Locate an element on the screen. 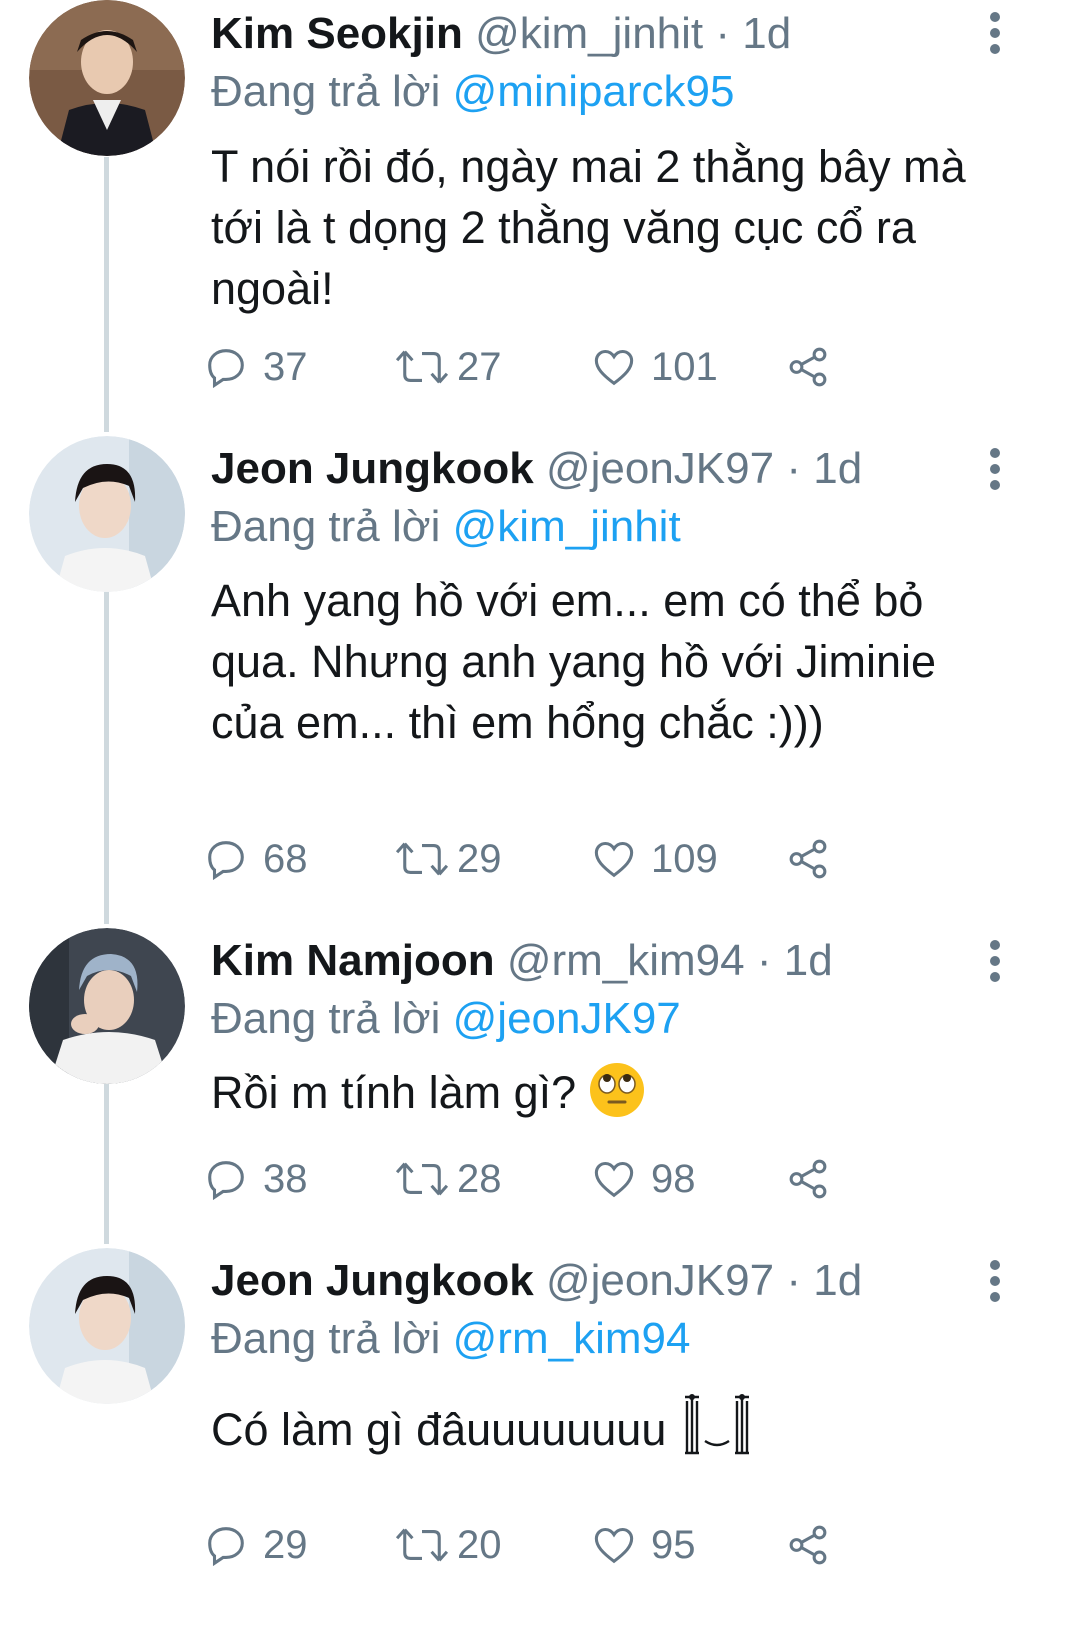 Image resolution: width=1080 pixels, height=1645 pixels. retweet-button: 27 is located at coordinates (447, 367).